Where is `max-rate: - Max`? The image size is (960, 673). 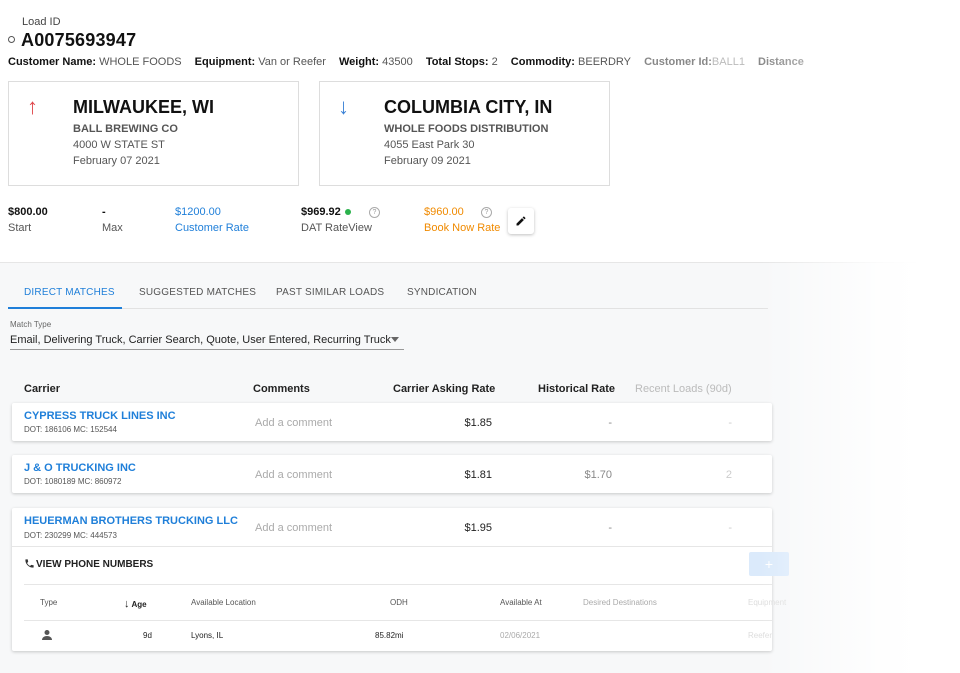 max-rate: - Max is located at coordinates (112, 220).